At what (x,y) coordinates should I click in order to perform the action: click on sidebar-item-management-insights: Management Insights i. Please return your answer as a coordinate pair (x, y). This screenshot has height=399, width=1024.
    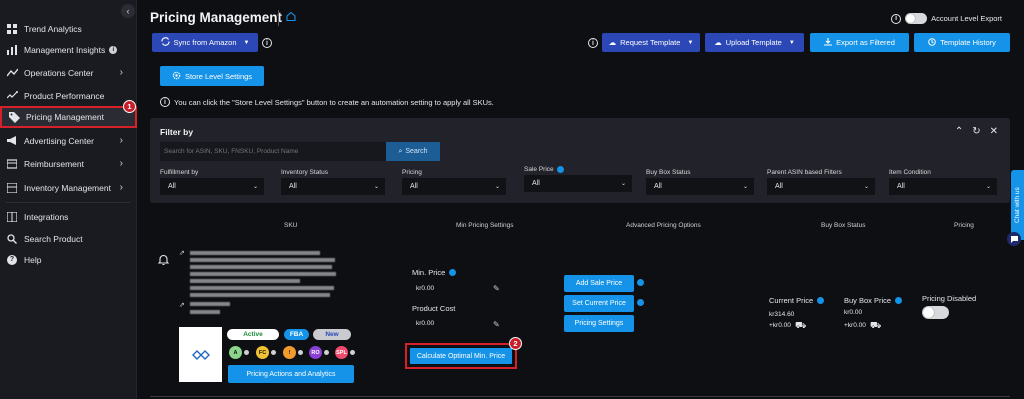
    Looking at the image, I should click on (68, 49).